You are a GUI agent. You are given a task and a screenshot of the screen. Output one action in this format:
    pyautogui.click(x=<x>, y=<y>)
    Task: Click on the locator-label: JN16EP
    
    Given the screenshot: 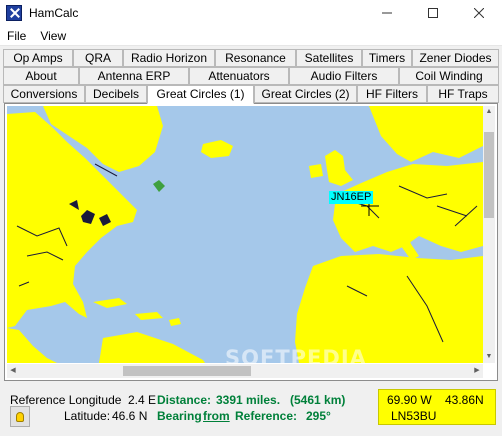 What is the action you would take?
    pyautogui.click(x=351, y=197)
    